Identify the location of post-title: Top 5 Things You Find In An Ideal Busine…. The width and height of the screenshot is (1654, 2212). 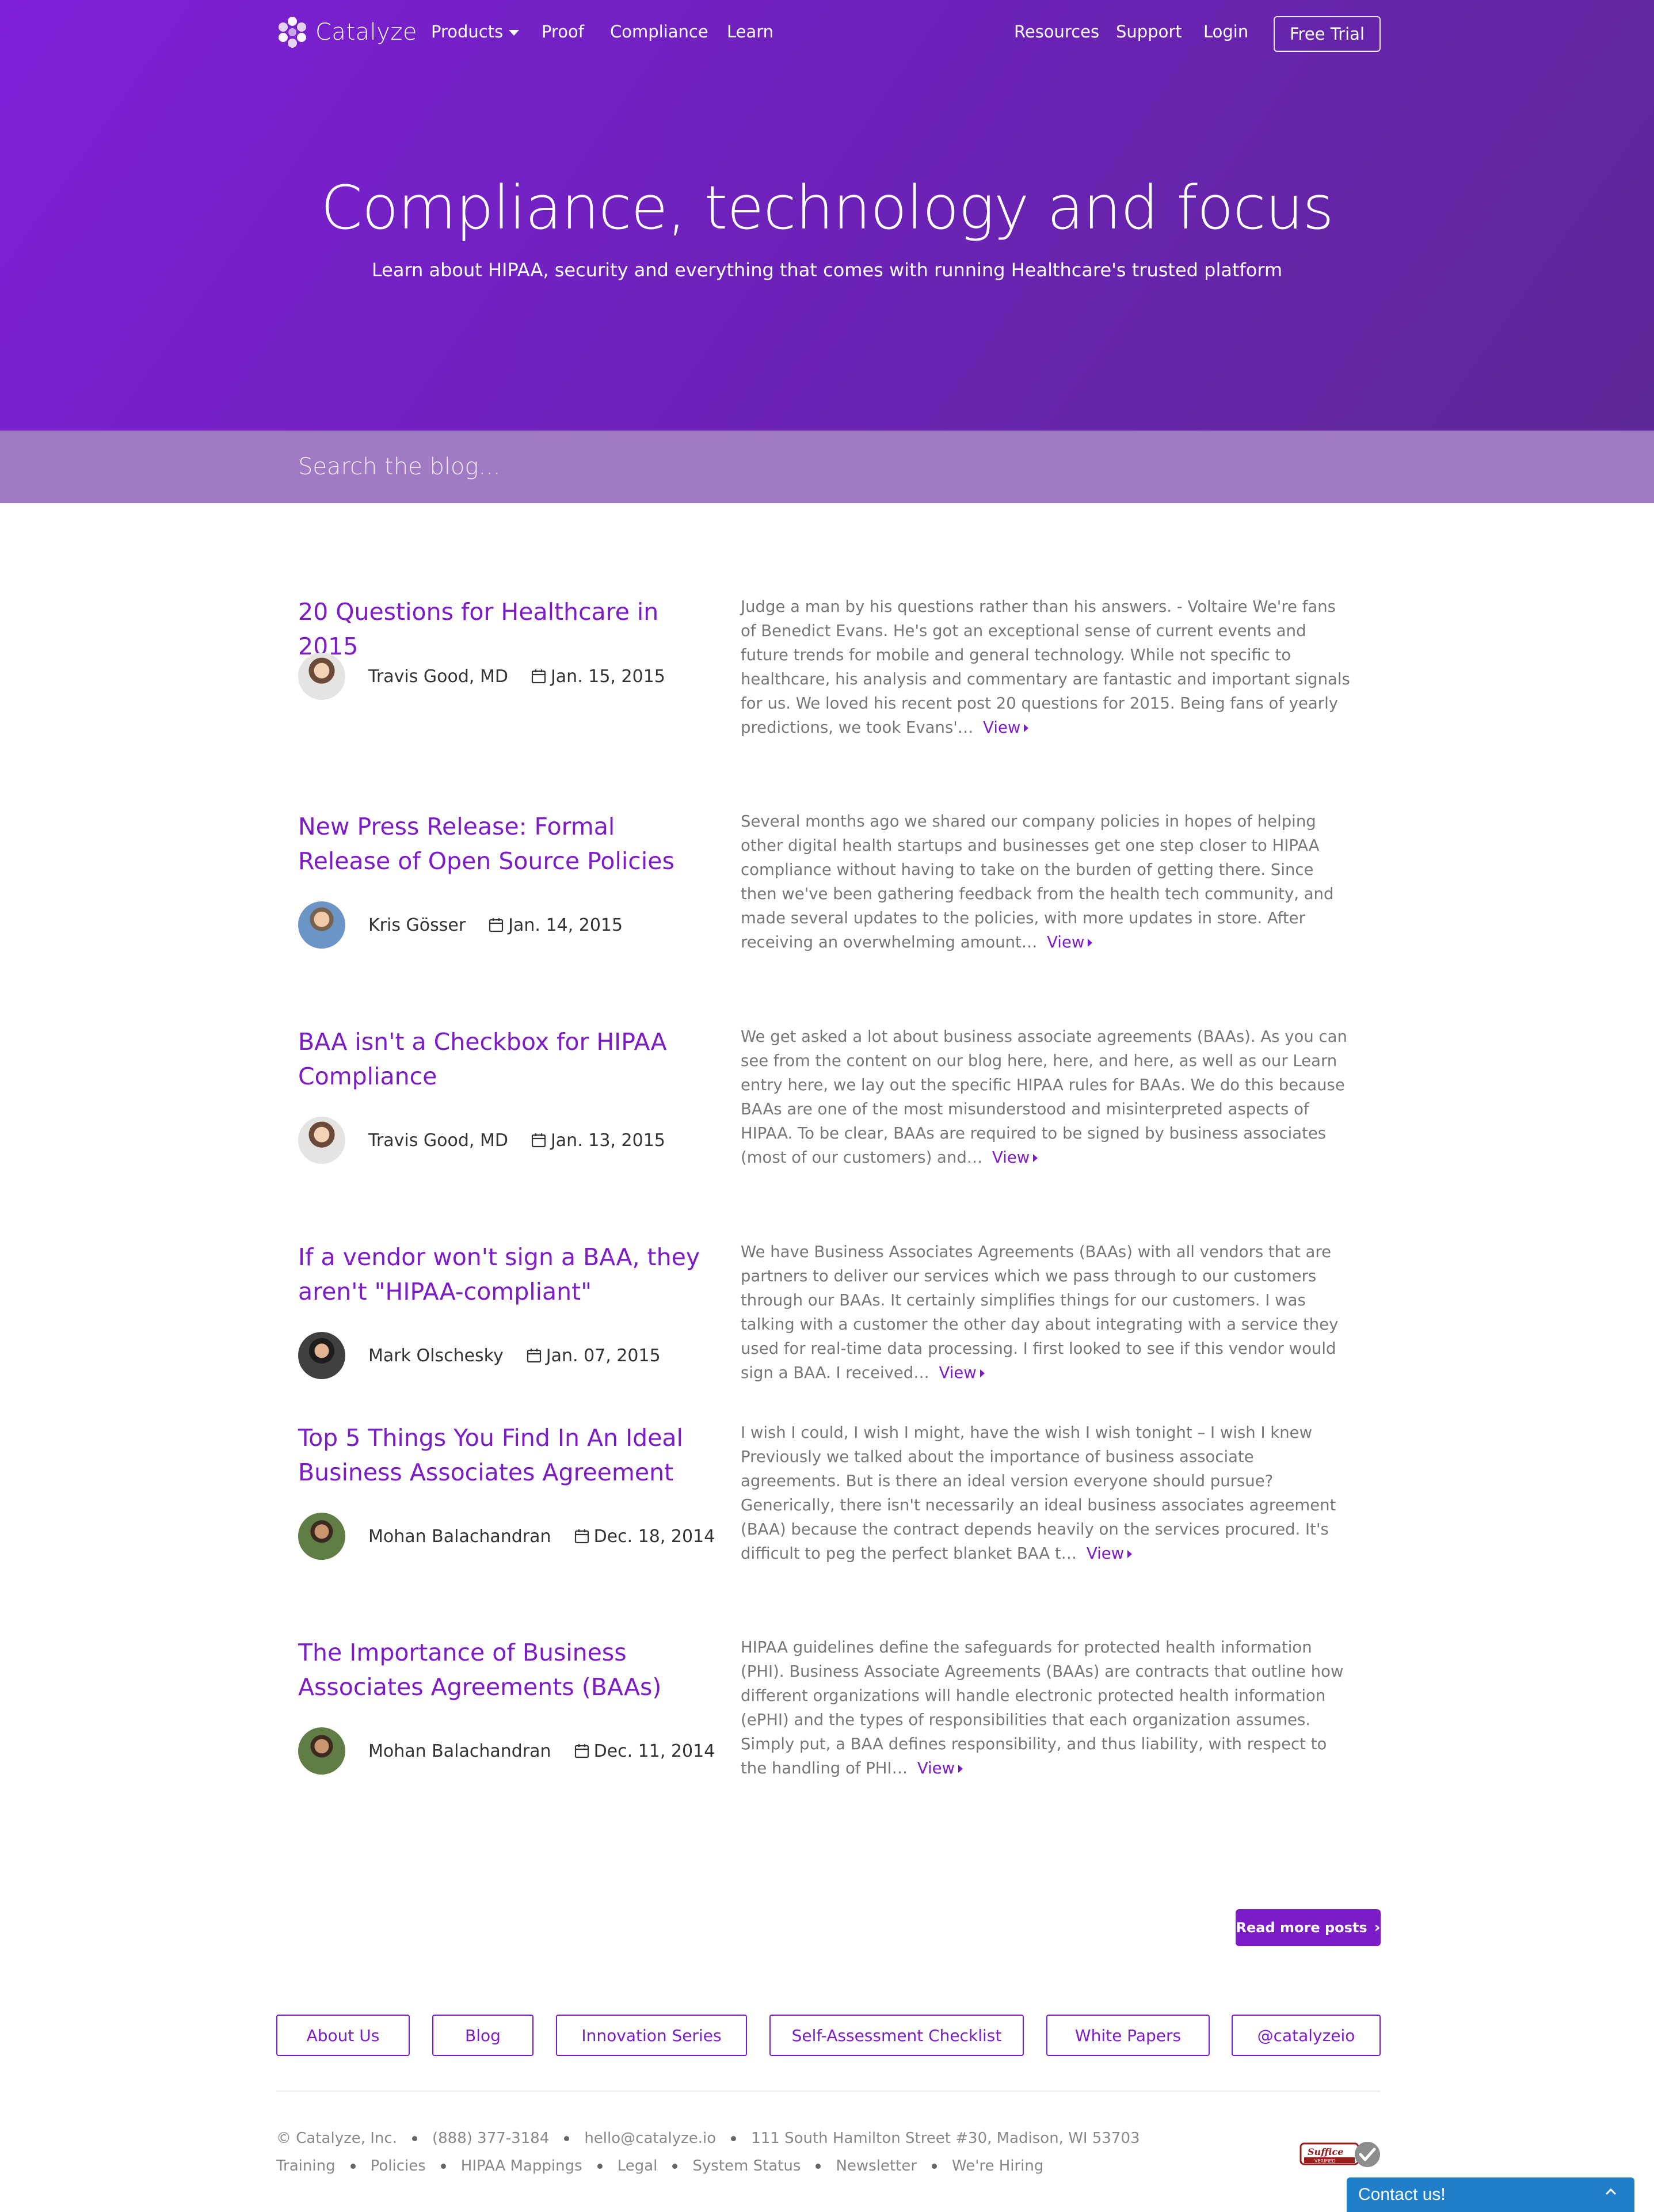
(505, 1455).